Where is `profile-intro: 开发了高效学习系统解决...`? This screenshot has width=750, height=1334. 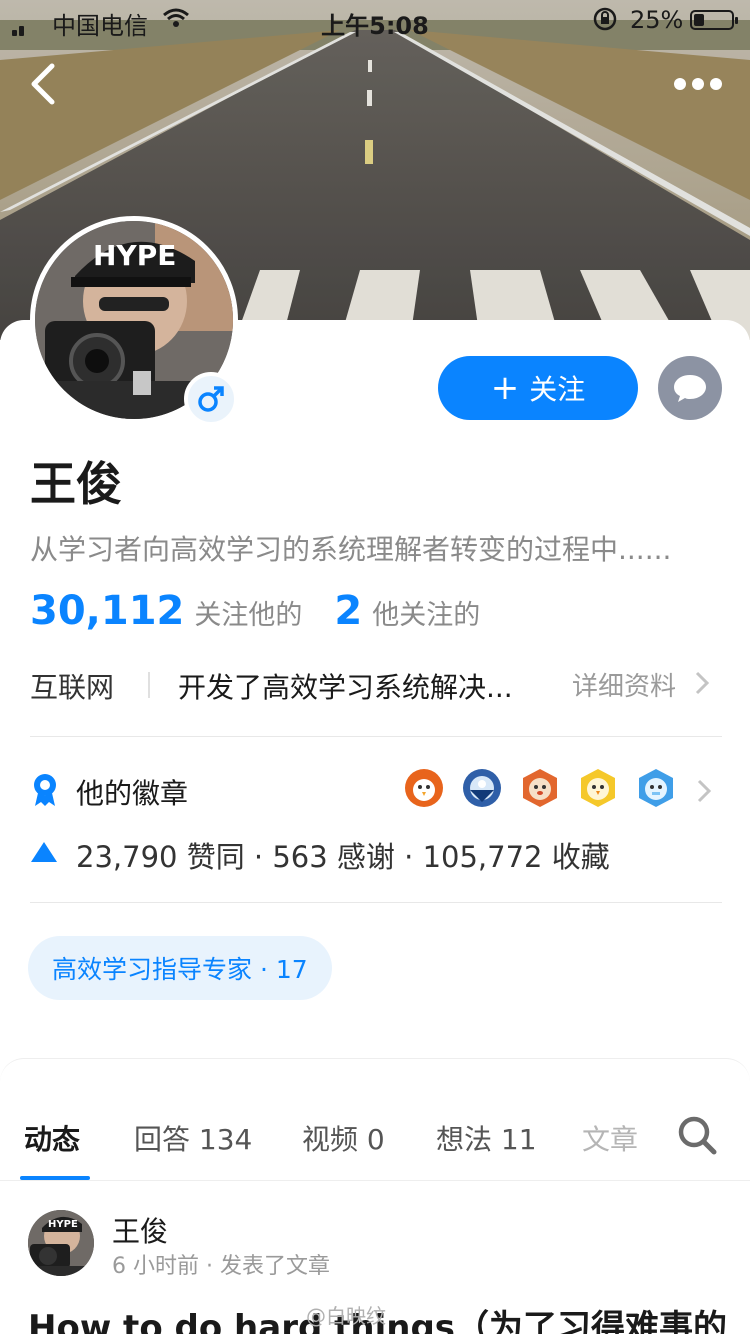
profile-intro: 开发了高效学习系统解决... is located at coordinates (345, 687).